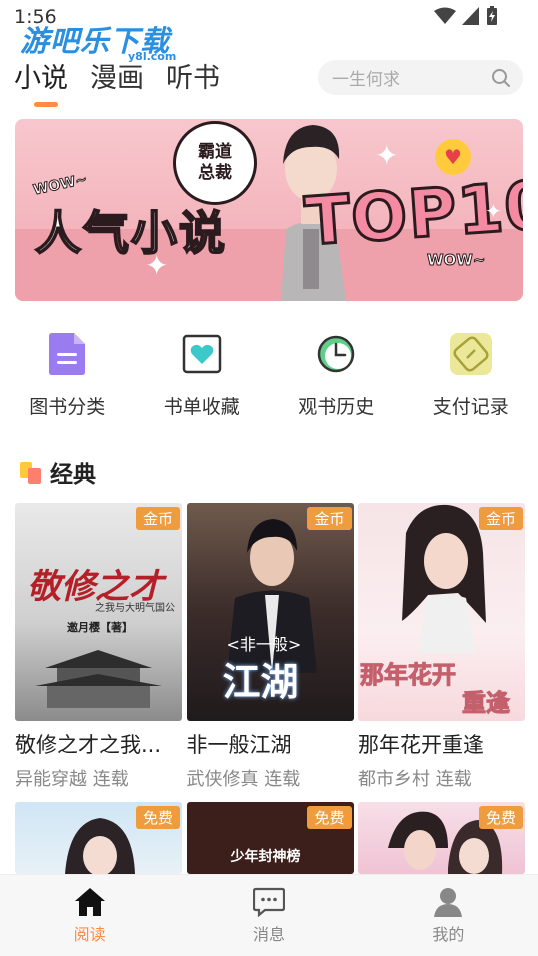 The width and height of the screenshot is (538, 956). What do you see at coordinates (445, 15) in the screenshot?
I see `wifi-icon` at bounding box center [445, 15].